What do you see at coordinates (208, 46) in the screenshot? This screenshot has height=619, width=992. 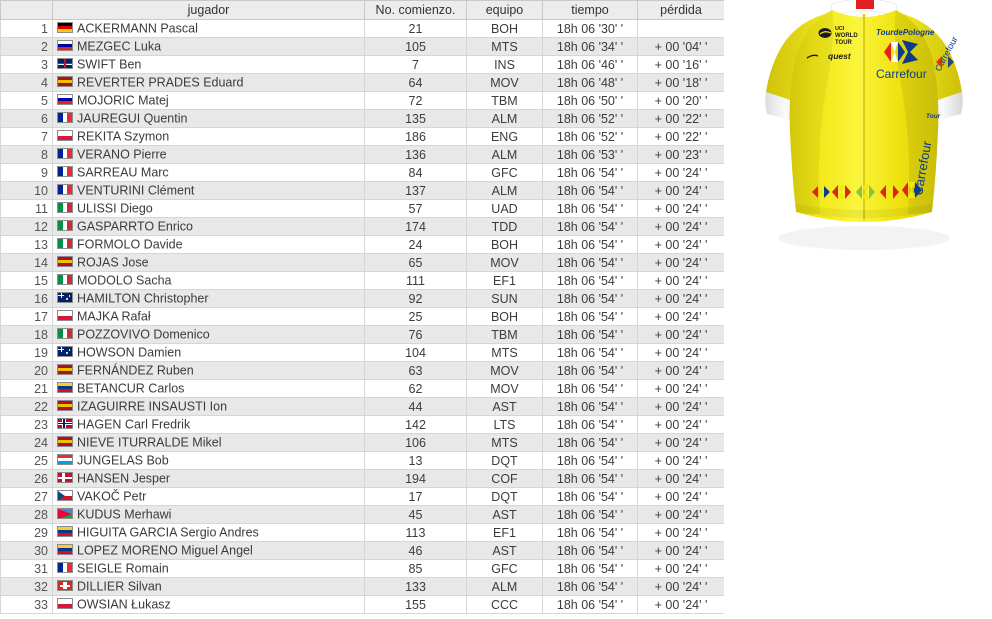 I see `cell-player: MEZGEC Luka` at bounding box center [208, 46].